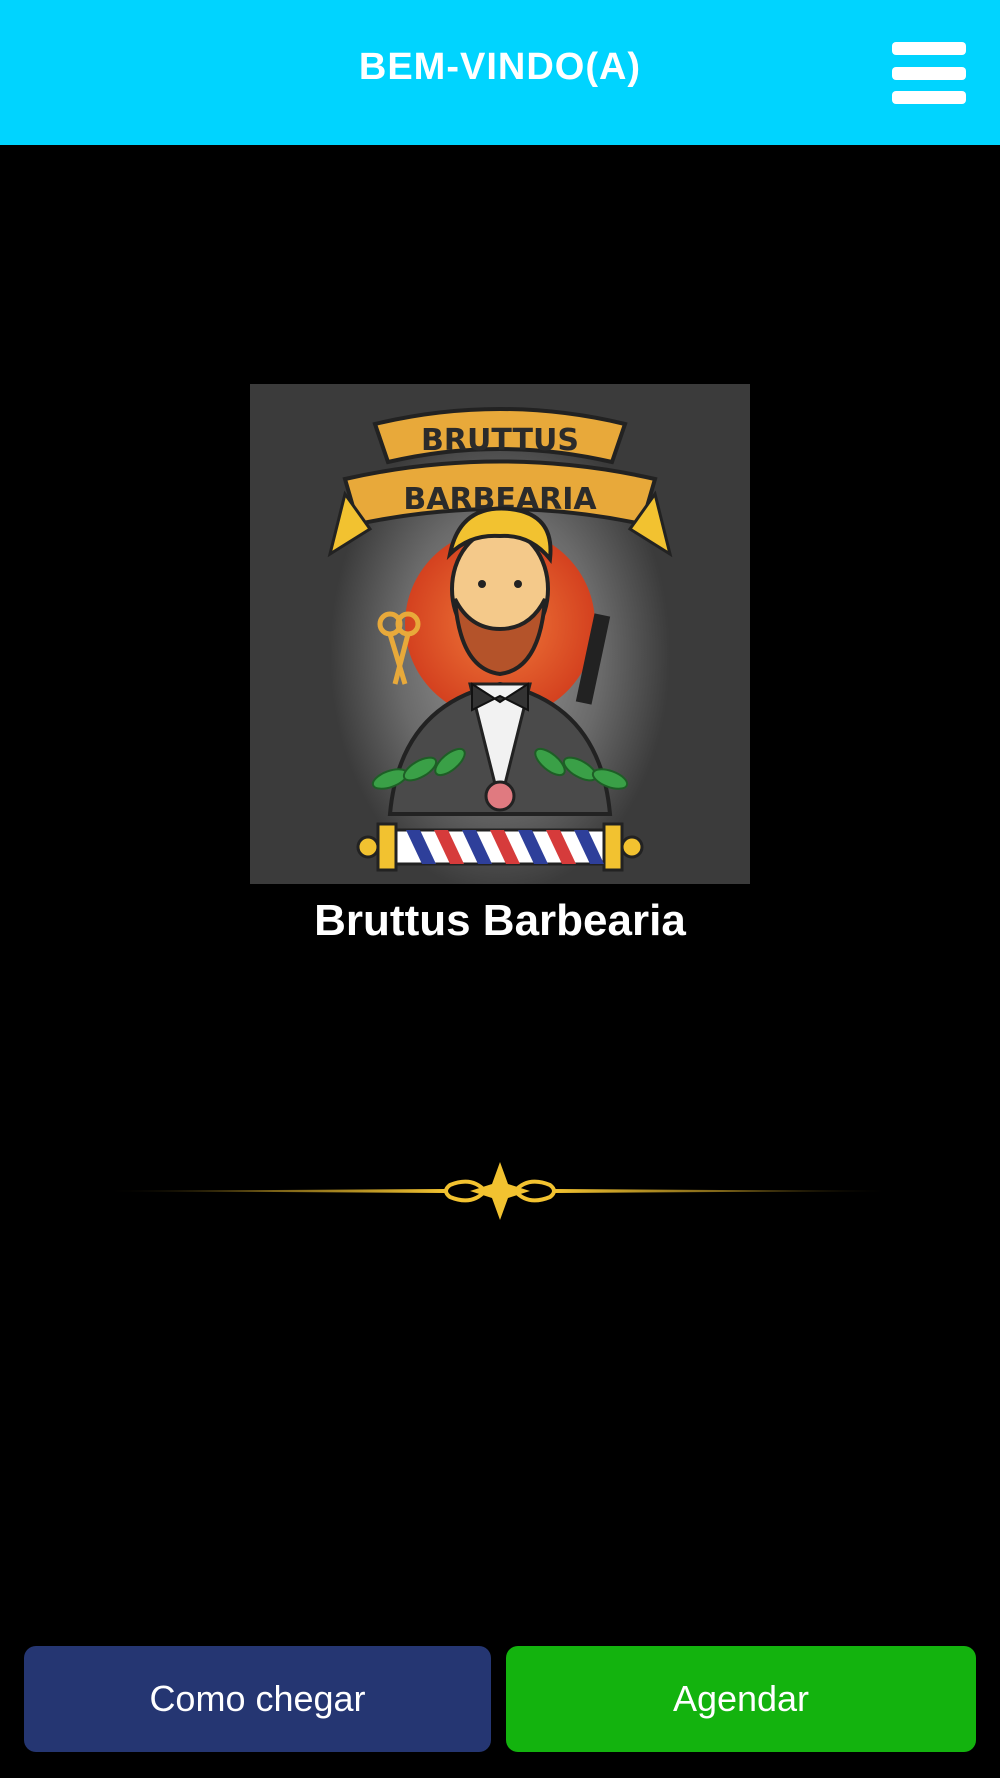  Describe the element at coordinates (482, 584) in the screenshot. I see `eye-left` at that location.